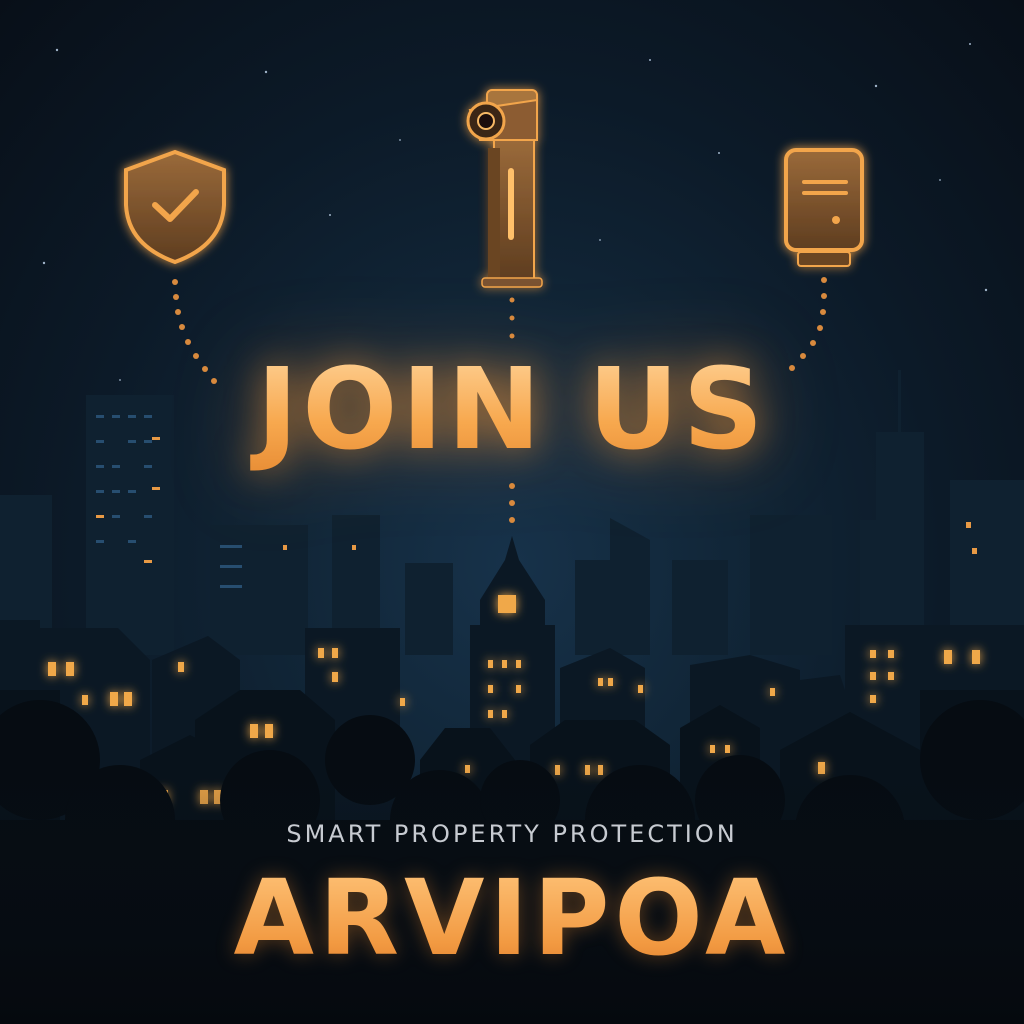  Describe the element at coordinates (512, 918) in the screenshot. I see `brand-name: ARVIPOA` at that location.